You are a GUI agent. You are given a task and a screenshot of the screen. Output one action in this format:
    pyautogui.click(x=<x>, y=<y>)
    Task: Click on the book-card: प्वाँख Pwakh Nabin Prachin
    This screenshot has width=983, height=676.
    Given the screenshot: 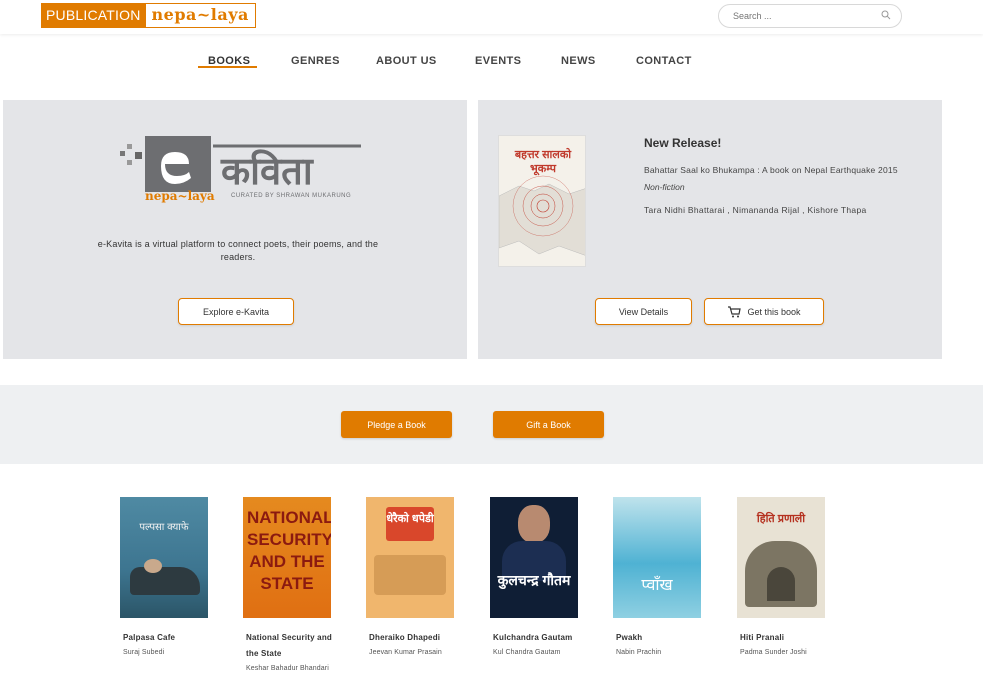 What is the action you would take?
    pyautogui.click(x=663, y=578)
    